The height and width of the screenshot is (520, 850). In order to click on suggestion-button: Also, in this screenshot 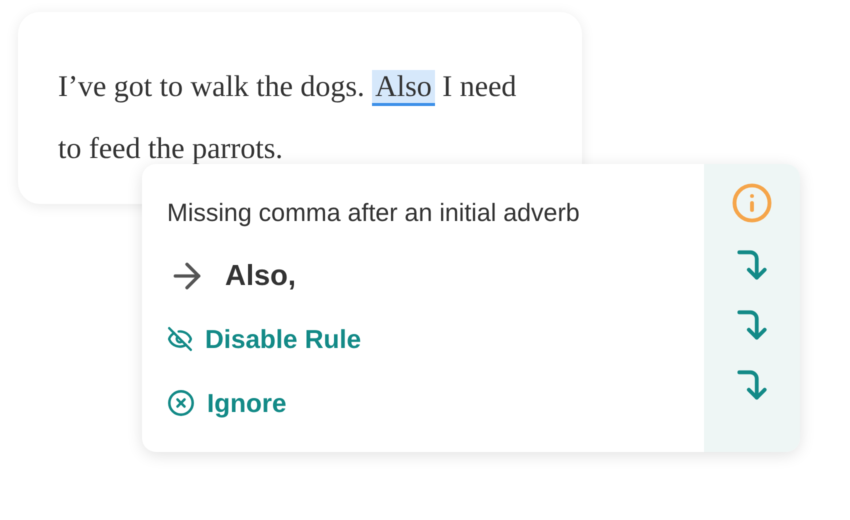, I will do `click(260, 276)`.